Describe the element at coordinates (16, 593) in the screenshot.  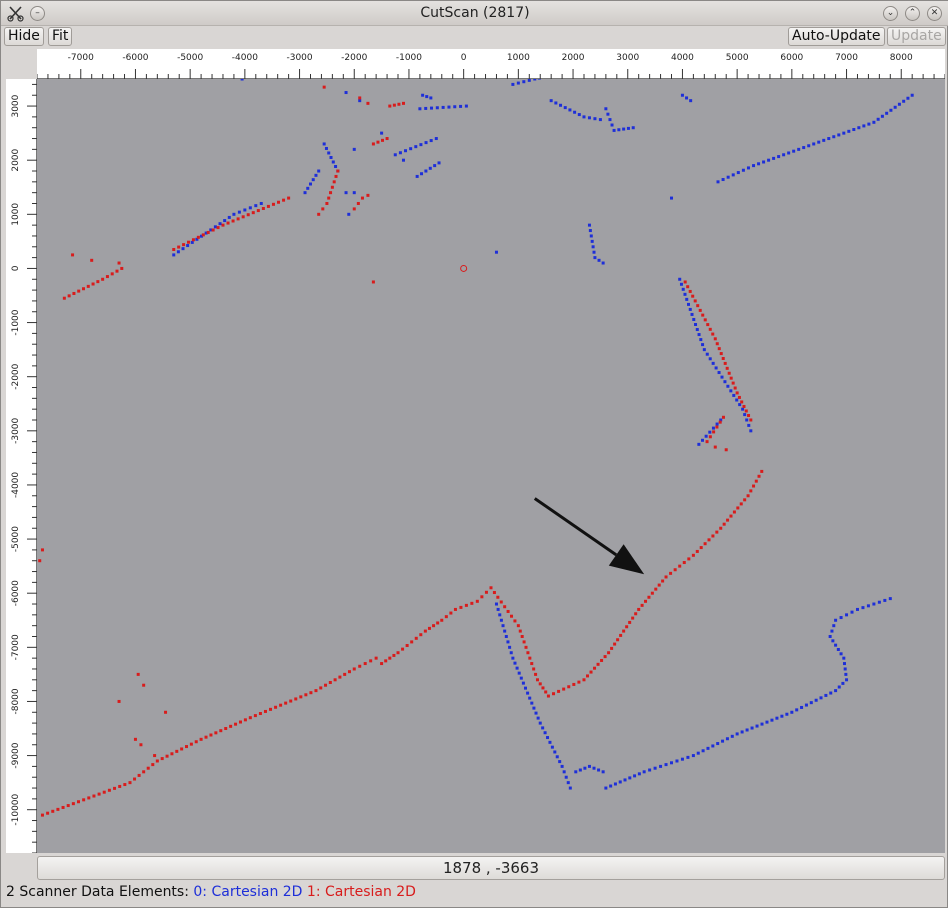
I see `y-tick-label: -6000` at that location.